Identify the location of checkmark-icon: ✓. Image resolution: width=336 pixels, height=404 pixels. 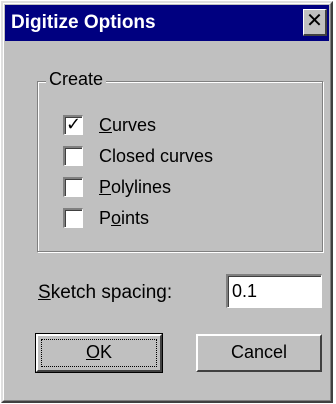
(74, 124).